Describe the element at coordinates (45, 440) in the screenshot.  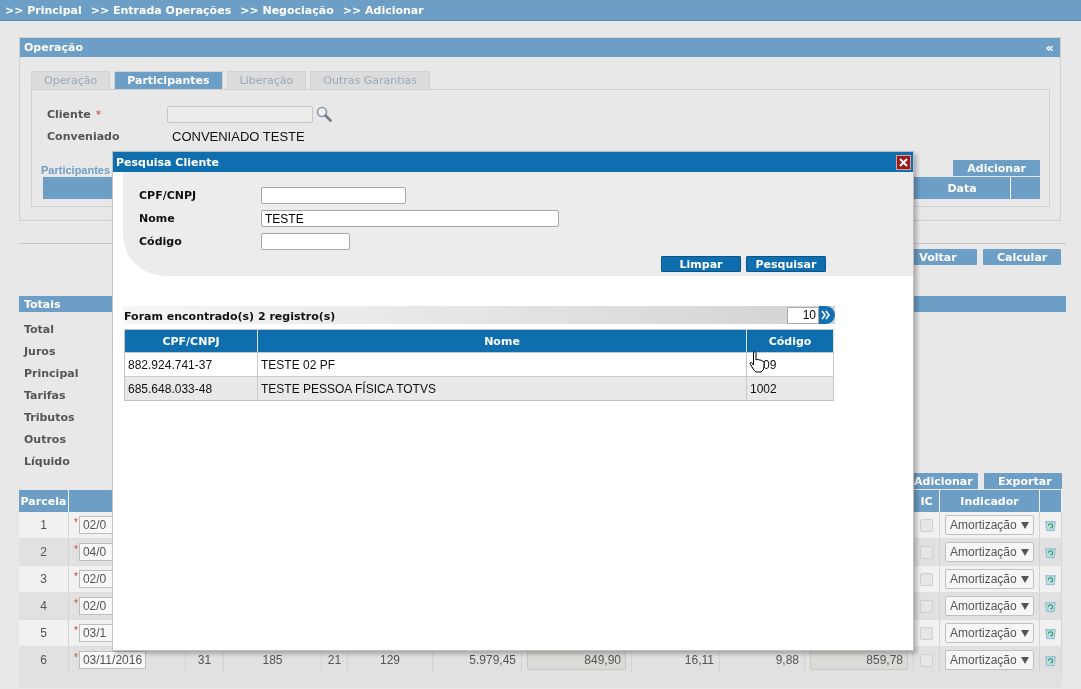
I see `total-label: Outros` at that location.